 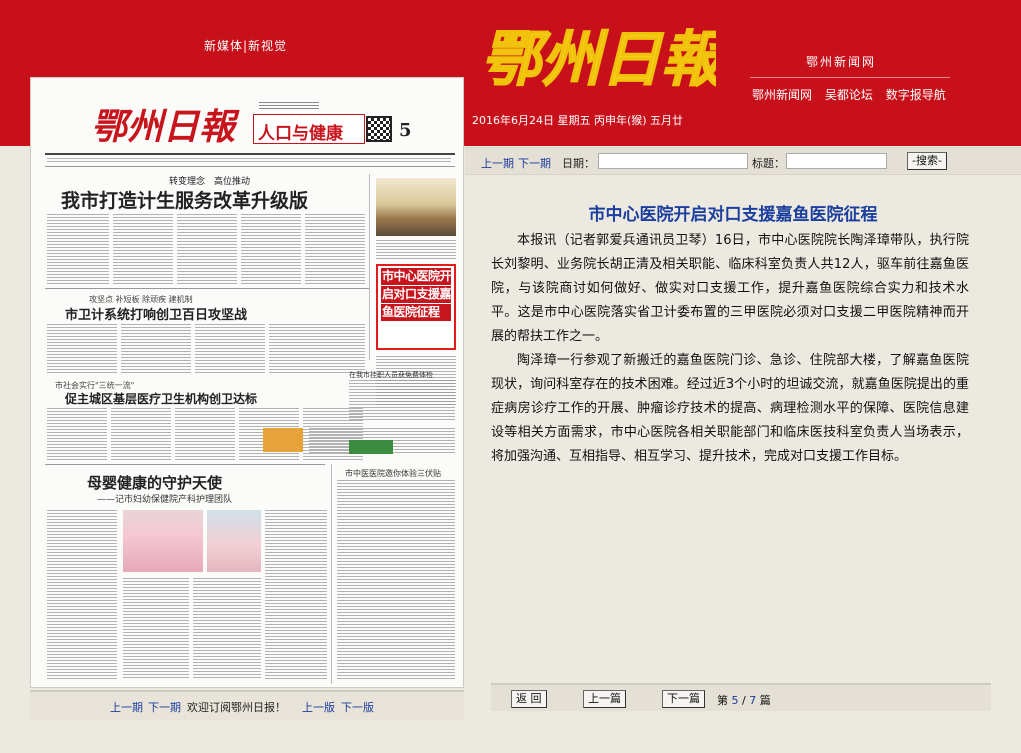 What do you see at coordinates (234, 541) in the screenshot?
I see `nurse-baby-photo` at bounding box center [234, 541].